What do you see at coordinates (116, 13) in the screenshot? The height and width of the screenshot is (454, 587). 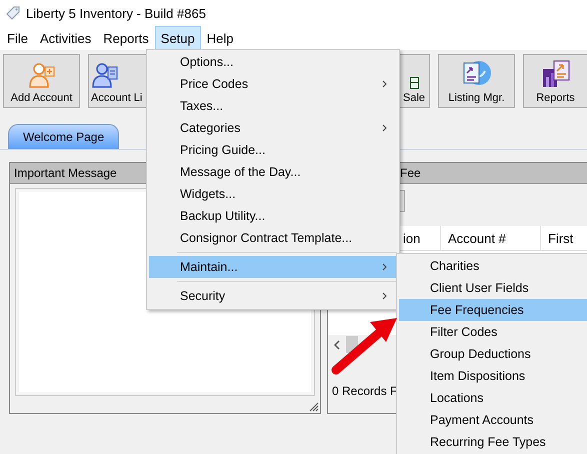 I see `window-title: Liberty 5 Inventory - Build #865` at bounding box center [116, 13].